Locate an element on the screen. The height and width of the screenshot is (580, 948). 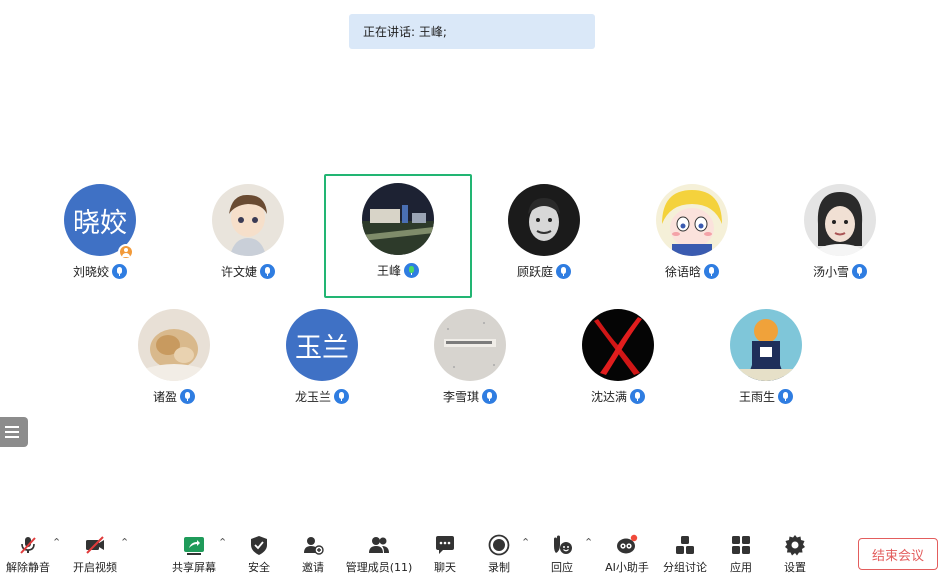
participant-name: 汤小雪 is located at coordinates (830, 272).